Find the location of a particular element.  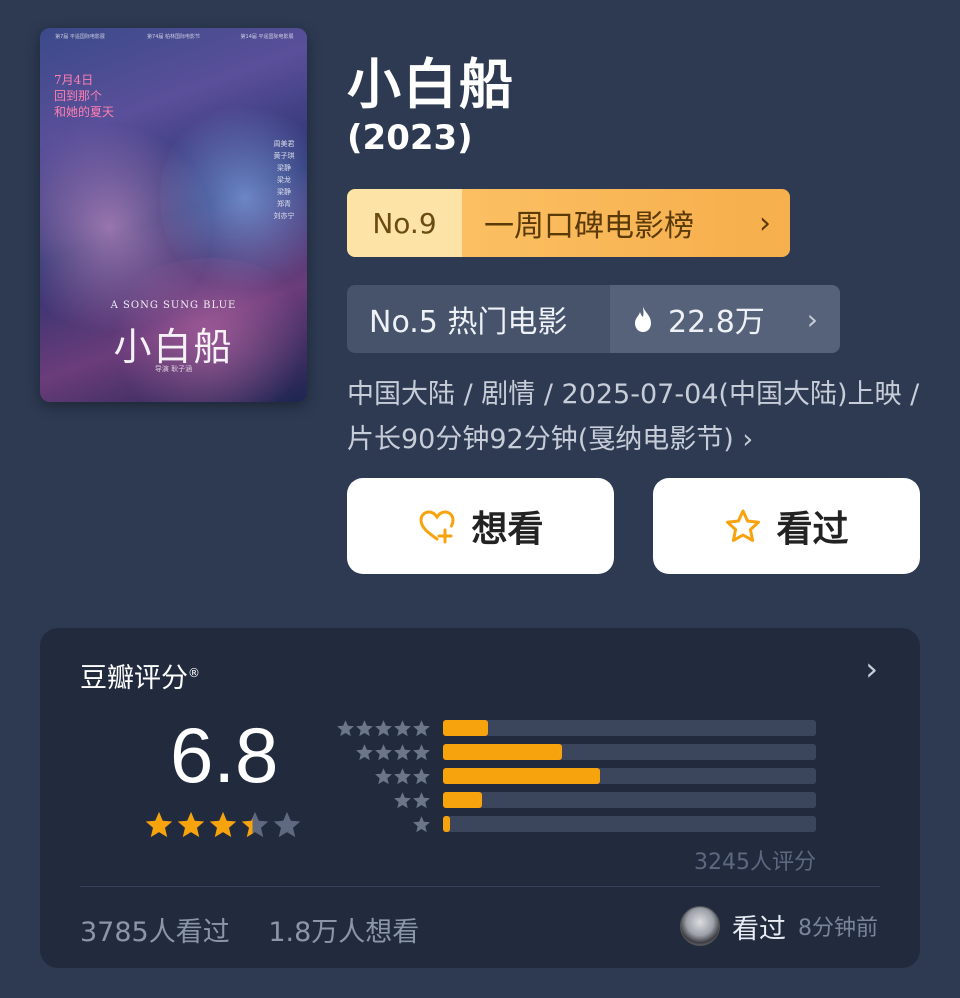

want-to-watch-button: 想看 is located at coordinates (480, 526).